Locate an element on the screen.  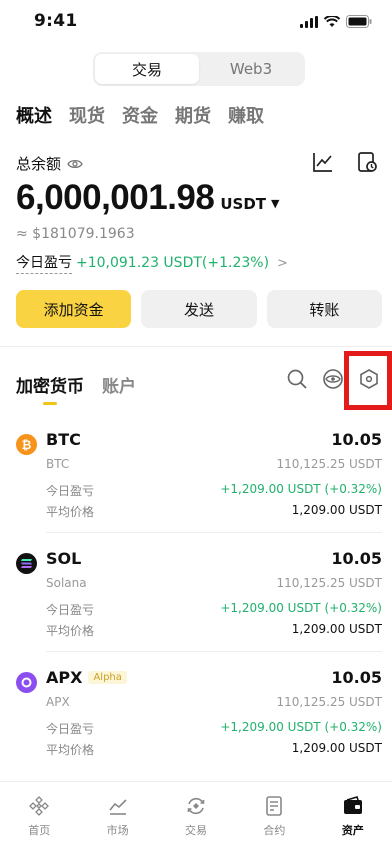
nav-contract-label: 合约 is located at coordinates (274, 830).